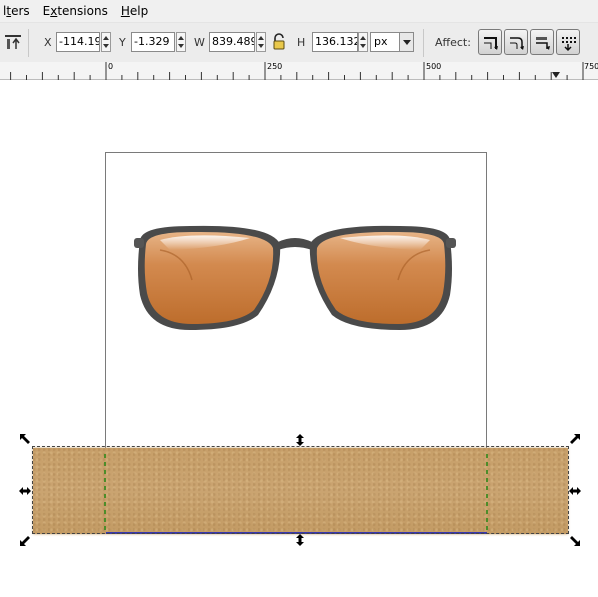 Image resolution: width=598 pixels, height=597 pixels. What do you see at coordinates (300, 440) in the screenshot?
I see `scale-handle-top-icon` at bounding box center [300, 440].